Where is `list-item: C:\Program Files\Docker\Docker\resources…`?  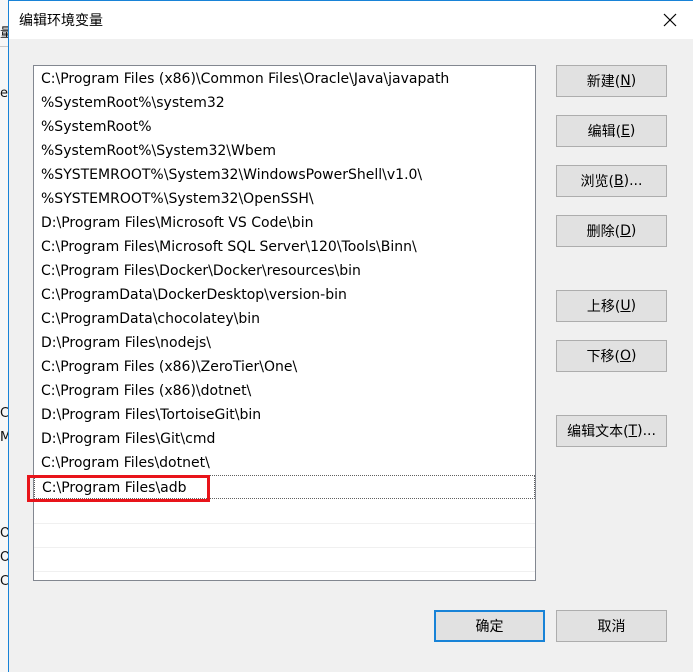
list-item: C:\Program Files\Docker\Docker\resources… is located at coordinates (284, 271).